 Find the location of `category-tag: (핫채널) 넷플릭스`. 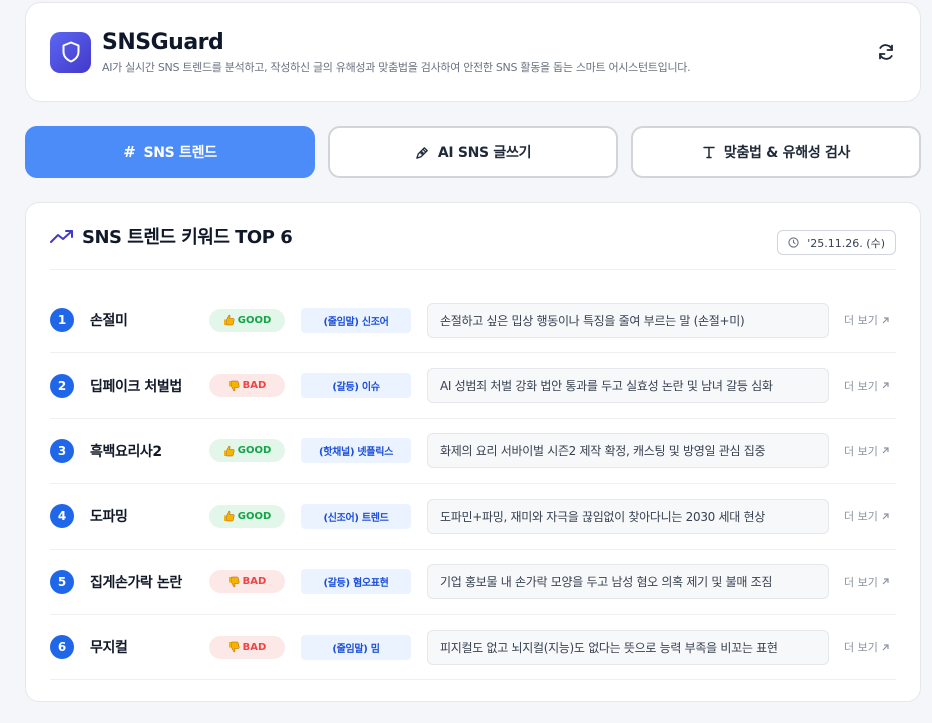

category-tag: (핫채널) 넷플릭스 is located at coordinates (356, 451).